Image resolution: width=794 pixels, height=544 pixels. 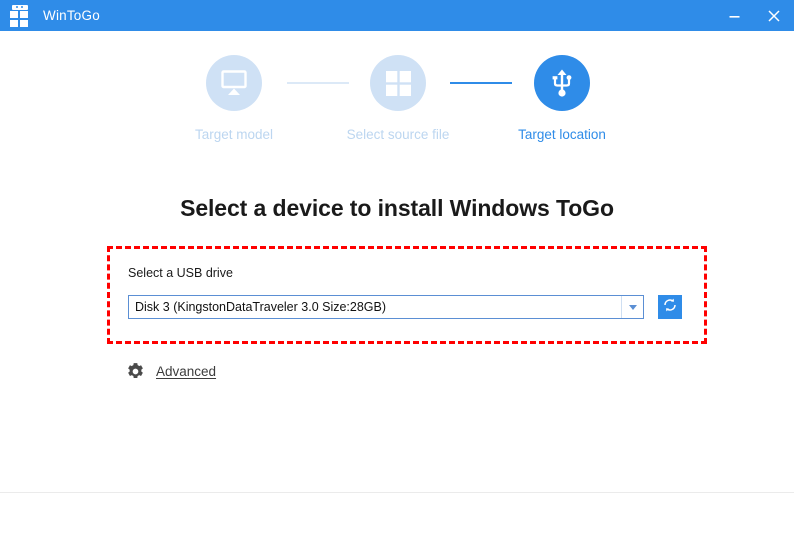 I want to click on step-label: Select source file, so click(x=398, y=134).